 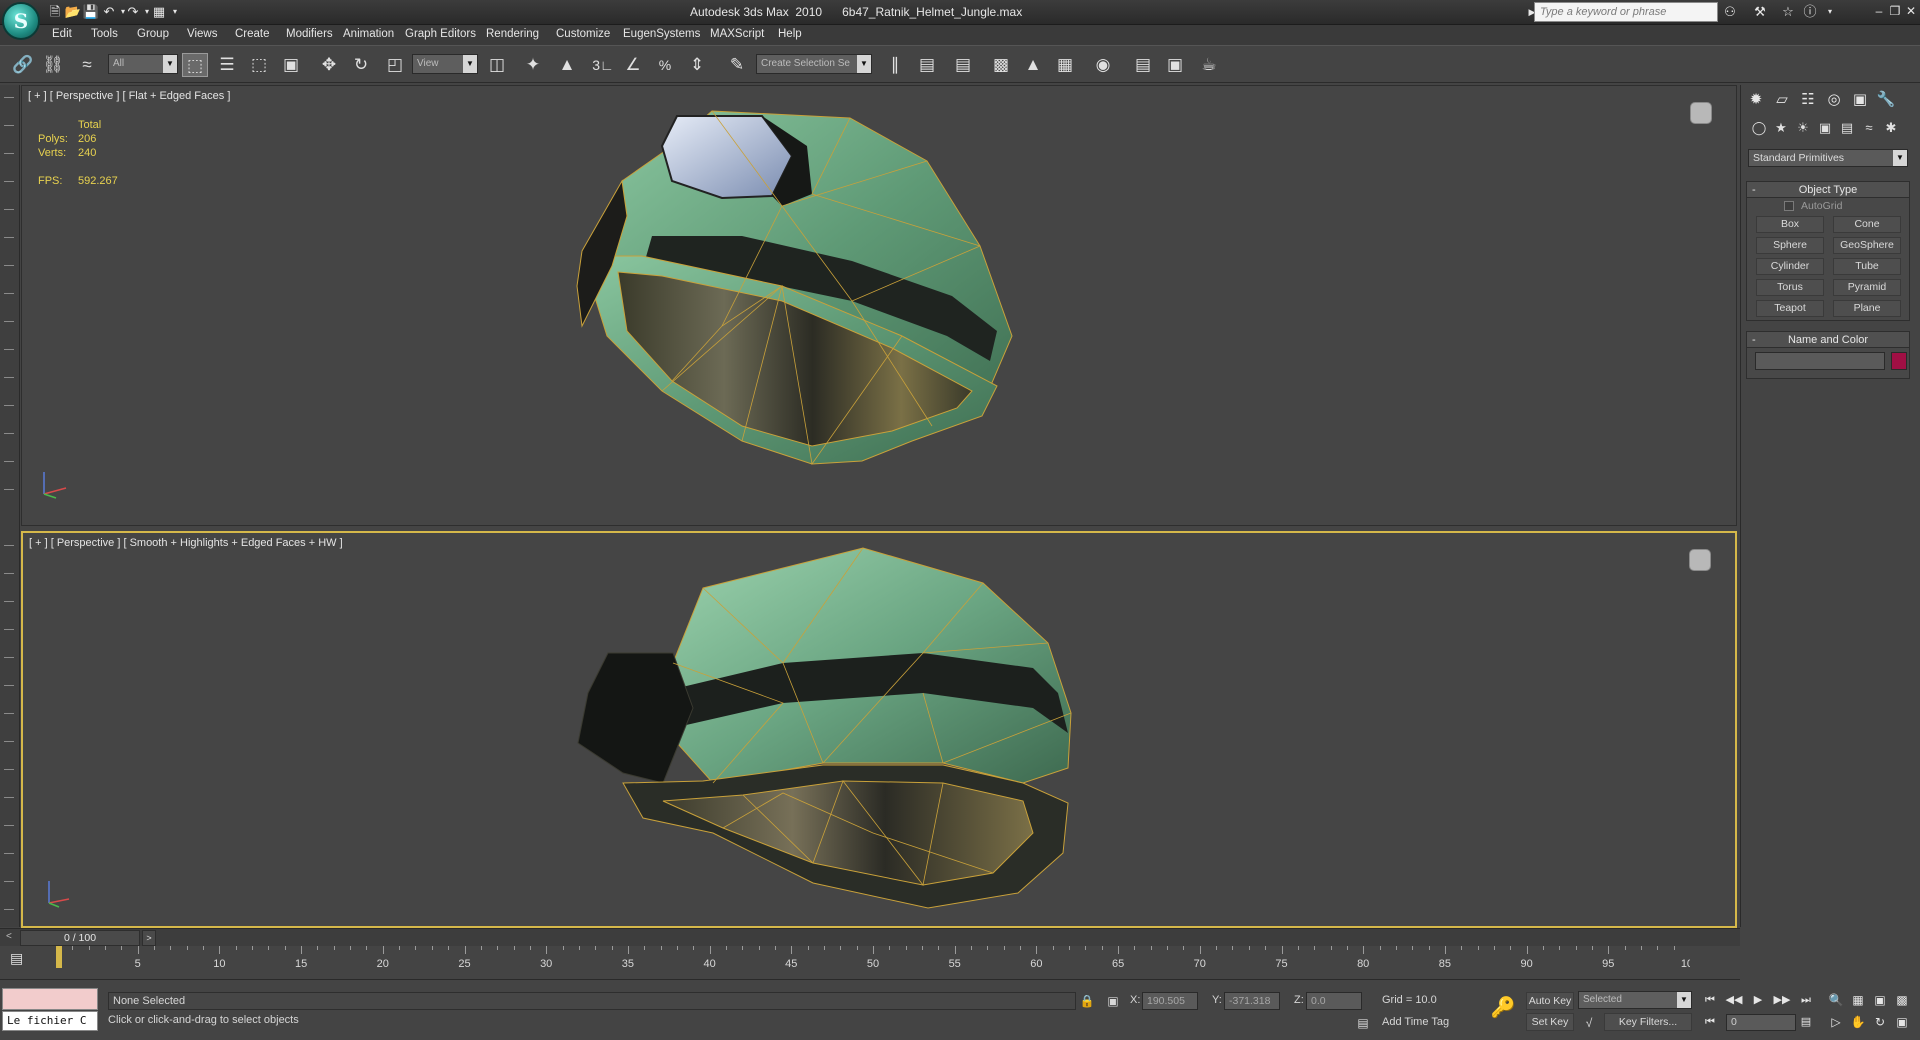 What do you see at coordinates (80, 938) in the screenshot?
I see `time-slider-thumb: 0 / 100` at bounding box center [80, 938].